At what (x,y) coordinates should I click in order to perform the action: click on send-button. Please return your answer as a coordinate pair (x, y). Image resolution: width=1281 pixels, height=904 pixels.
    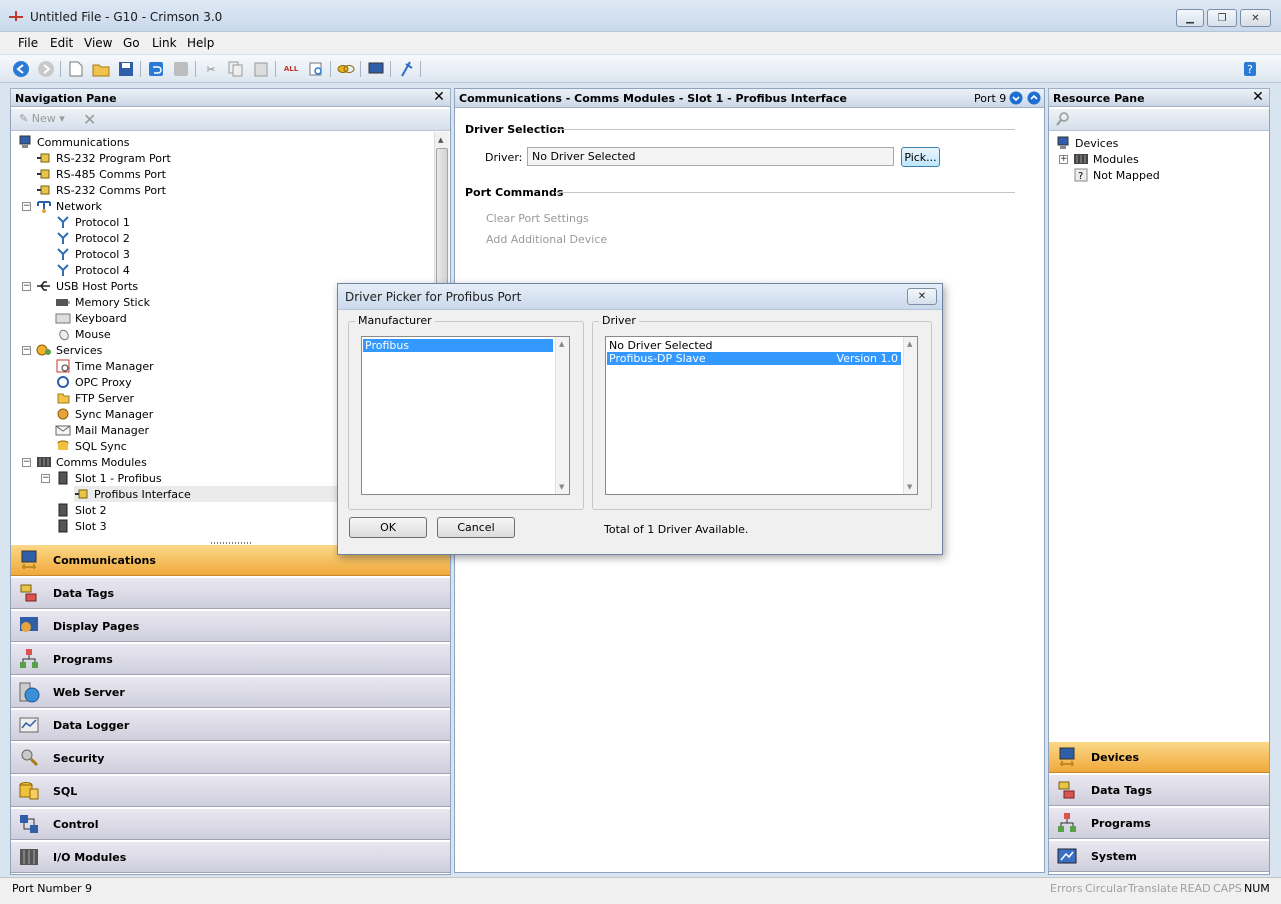
    Looking at the image, I should click on (406, 69).